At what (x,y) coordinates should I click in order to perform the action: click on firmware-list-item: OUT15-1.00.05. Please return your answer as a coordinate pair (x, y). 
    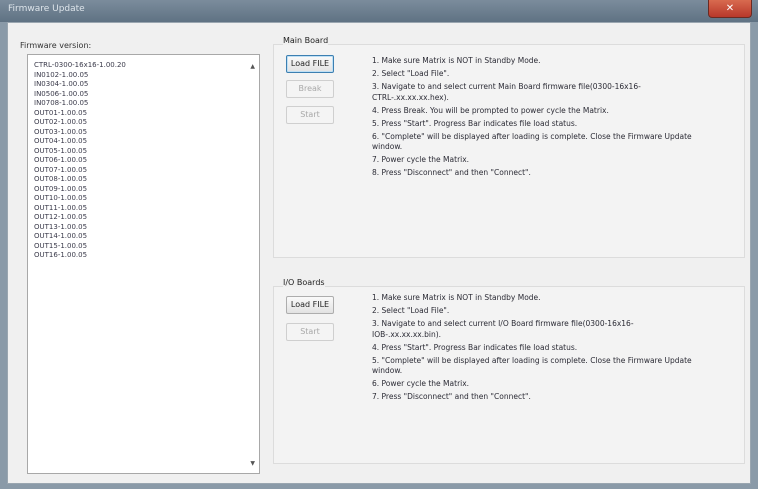
    Looking at the image, I should click on (134, 247).